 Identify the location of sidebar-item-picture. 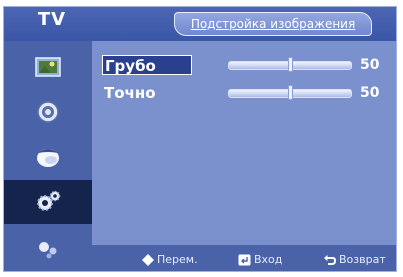
(48, 67).